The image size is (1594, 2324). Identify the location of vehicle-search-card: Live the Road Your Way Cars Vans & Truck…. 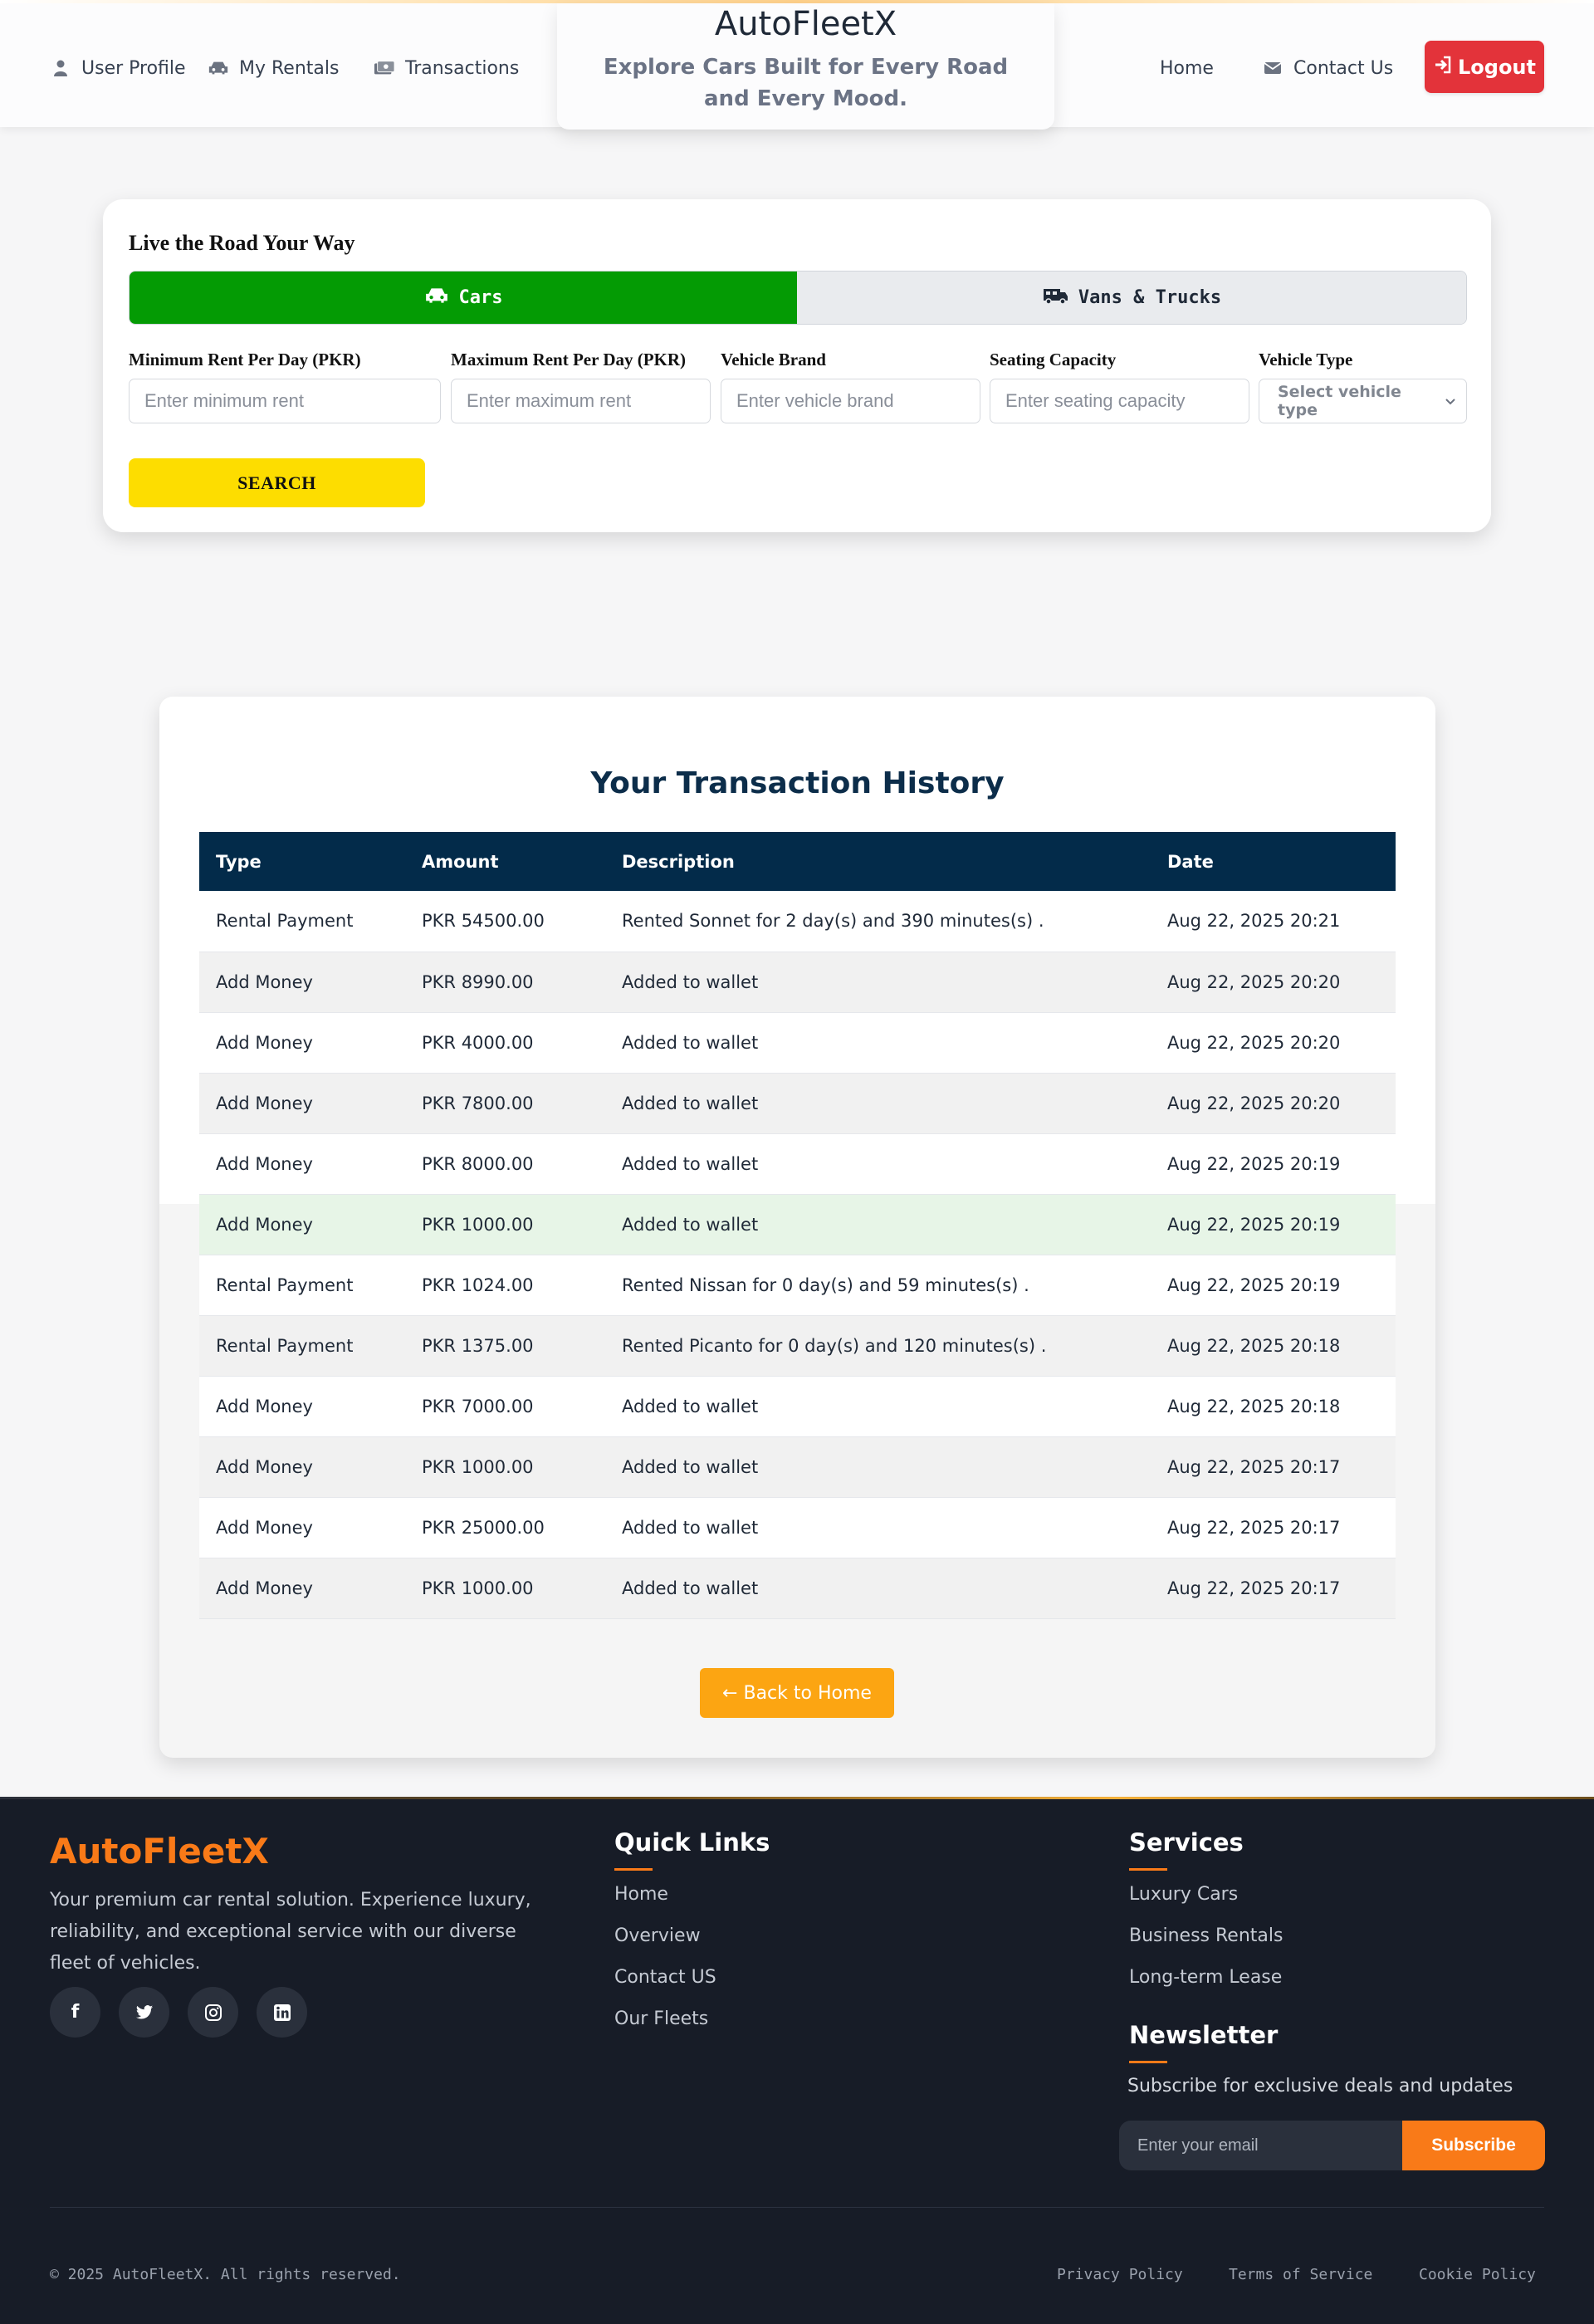
(797, 365).